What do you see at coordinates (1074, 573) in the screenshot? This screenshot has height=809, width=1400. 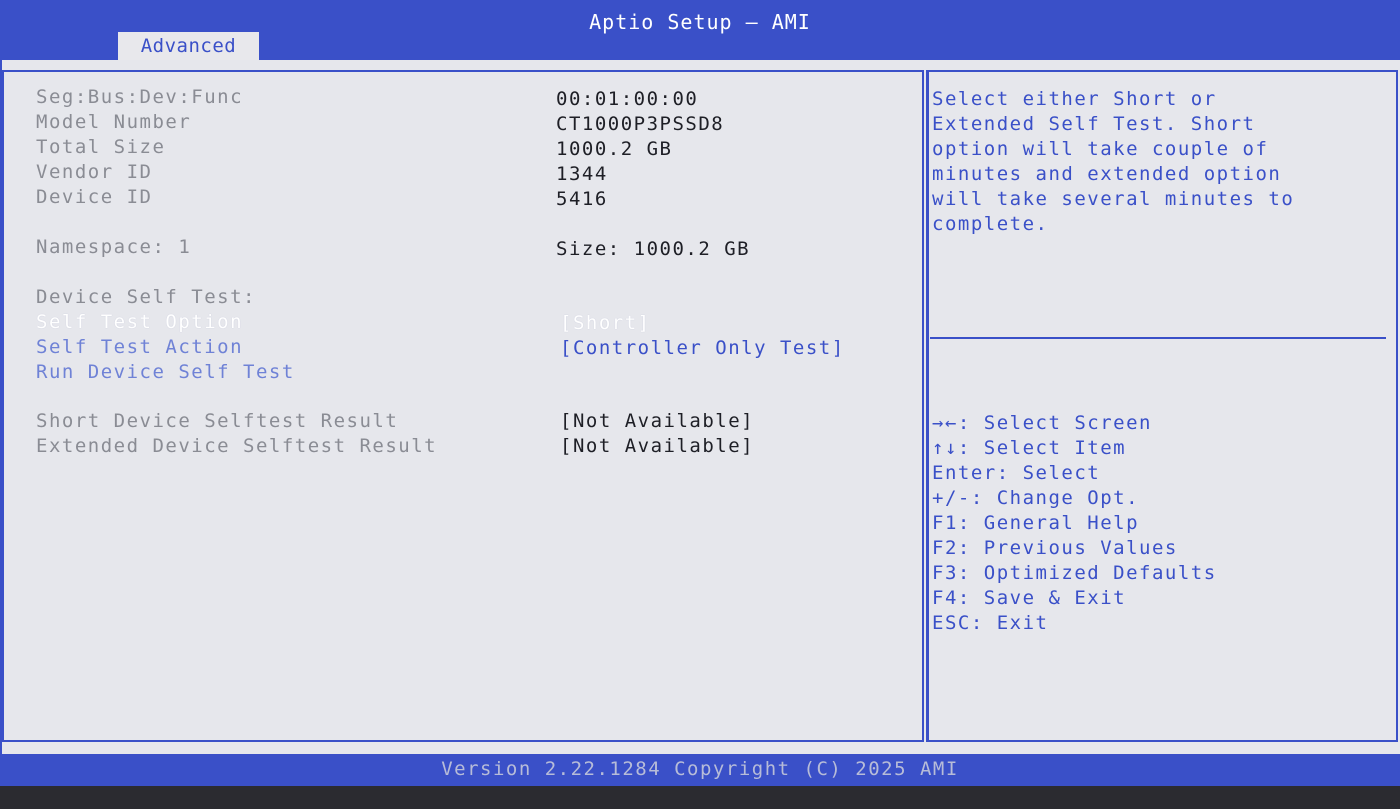 I see `key-legend-optimized-defaults: F3: Optimized Defaults` at bounding box center [1074, 573].